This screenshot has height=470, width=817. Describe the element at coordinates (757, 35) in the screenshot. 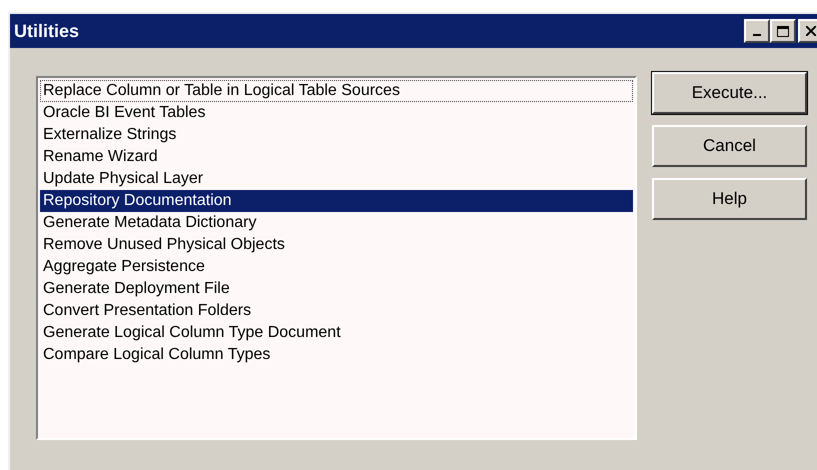

I see `minimize-icon` at that location.